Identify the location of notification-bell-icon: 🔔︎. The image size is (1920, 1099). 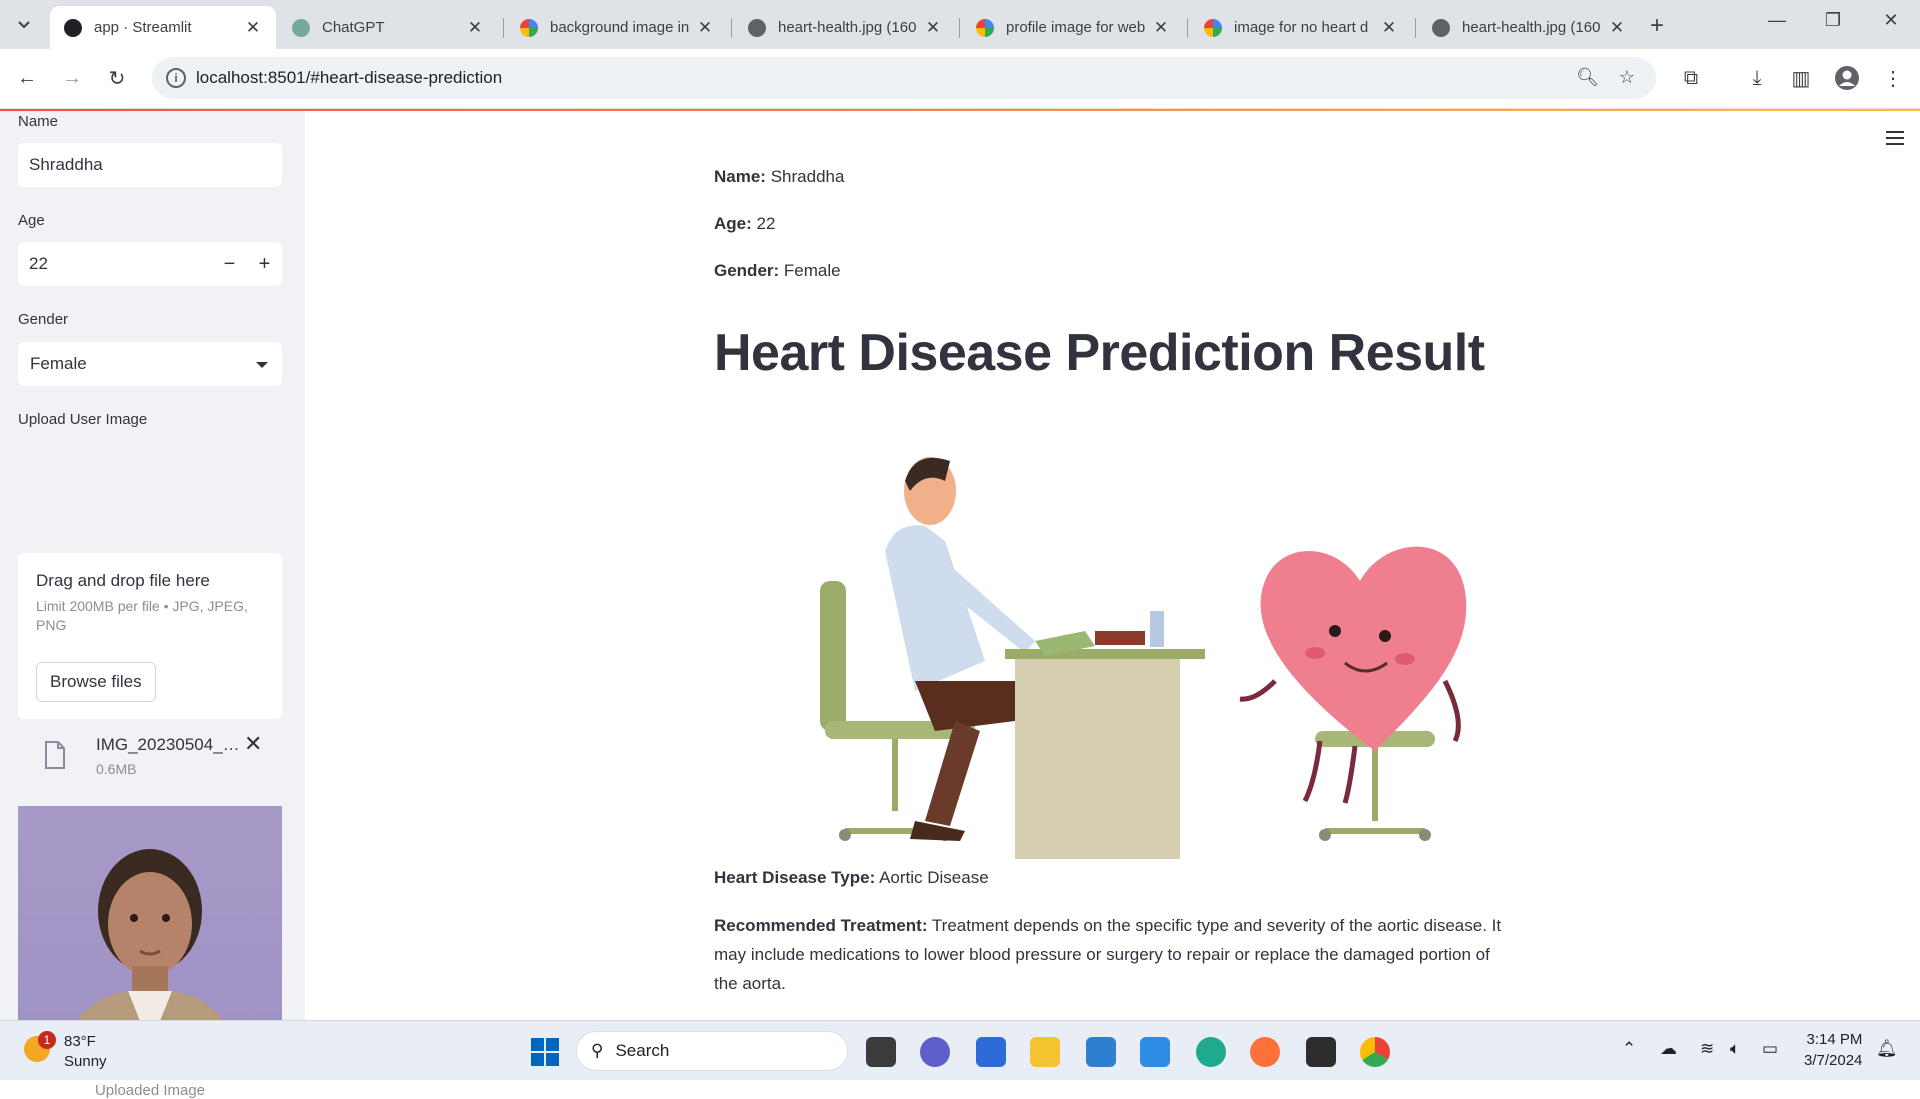
(1887, 1049).